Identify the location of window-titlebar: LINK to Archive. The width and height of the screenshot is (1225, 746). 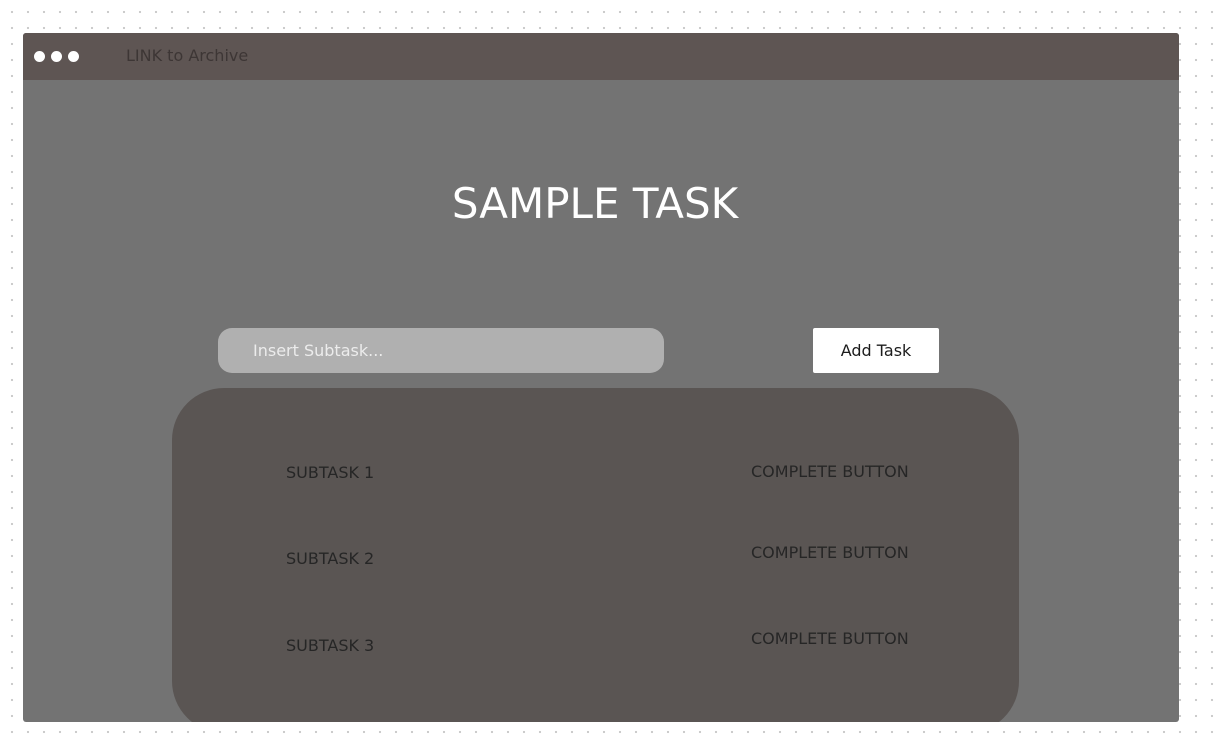
(601, 56).